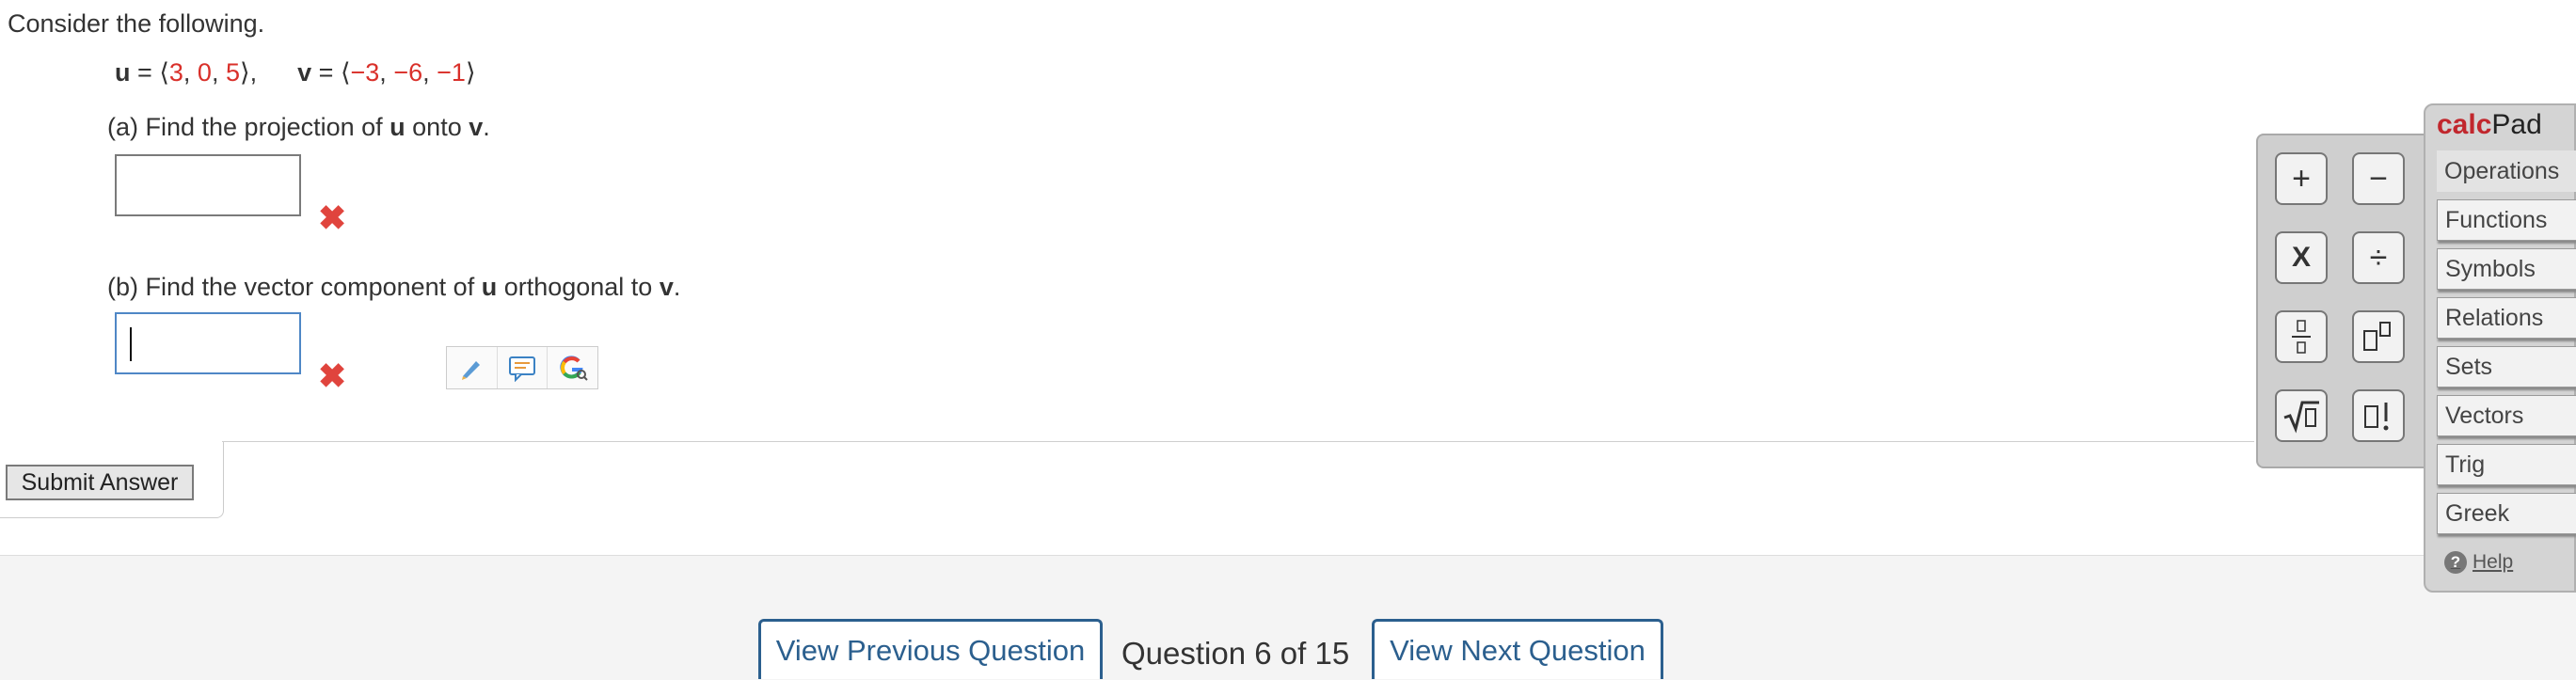 This screenshot has height=680, width=2576. What do you see at coordinates (208, 185) in the screenshot?
I see `part-a-answer-input` at bounding box center [208, 185].